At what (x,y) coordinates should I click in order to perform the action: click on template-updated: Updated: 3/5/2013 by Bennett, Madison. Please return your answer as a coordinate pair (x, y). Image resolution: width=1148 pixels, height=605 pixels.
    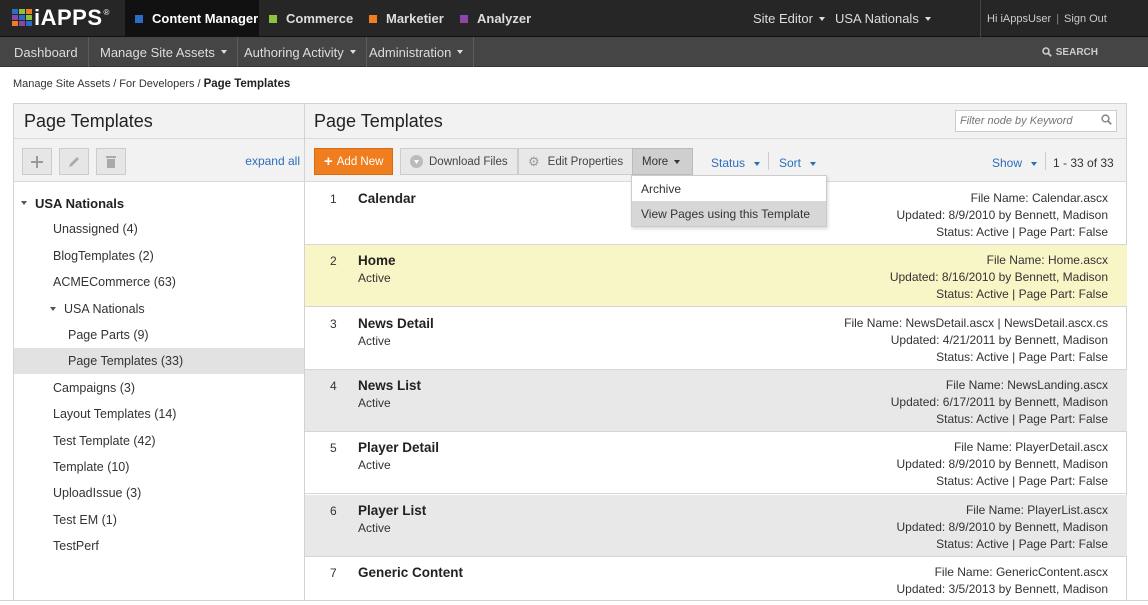
    Looking at the image, I should click on (1002, 588).